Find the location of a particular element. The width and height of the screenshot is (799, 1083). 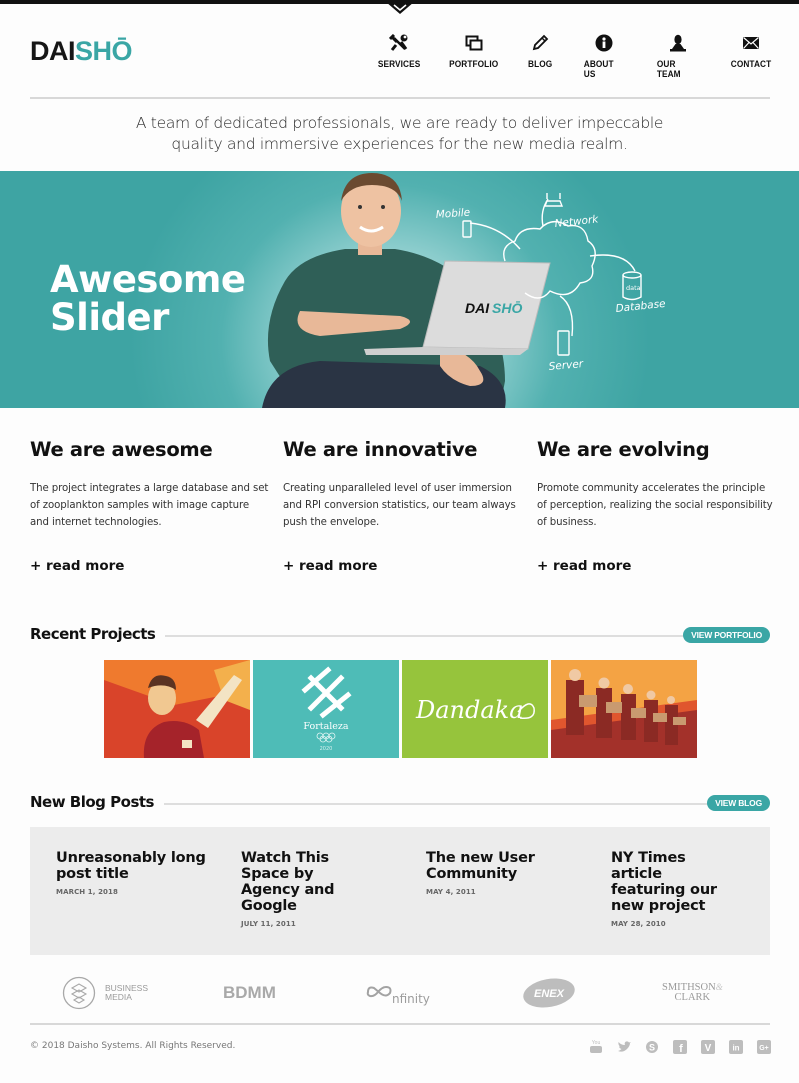

diagram-label-server: Server is located at coordinates (566, 365).